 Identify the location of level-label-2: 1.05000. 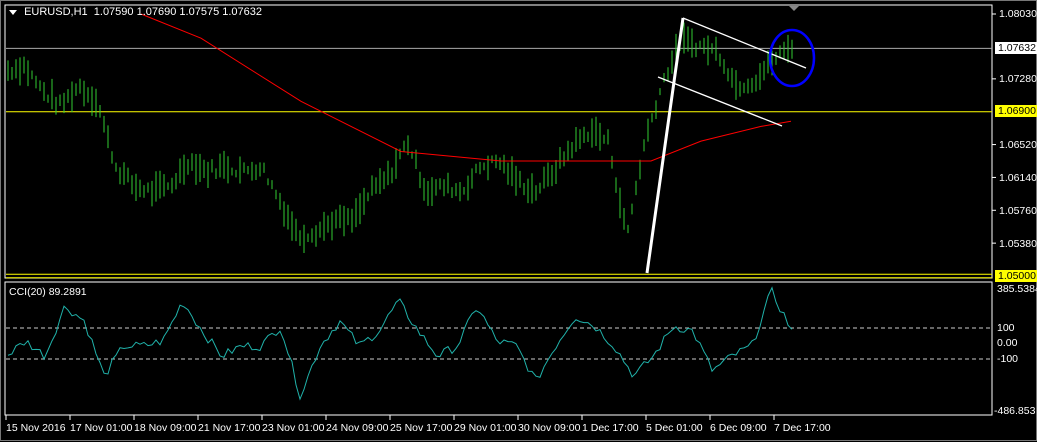
(1016, 276).